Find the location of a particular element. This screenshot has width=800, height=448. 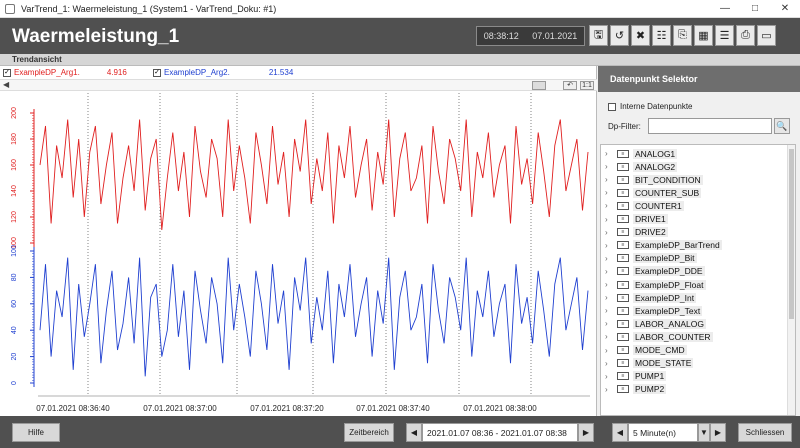

tree-item: › ≡ MODE_STATE is located at coordinates (698, 363).